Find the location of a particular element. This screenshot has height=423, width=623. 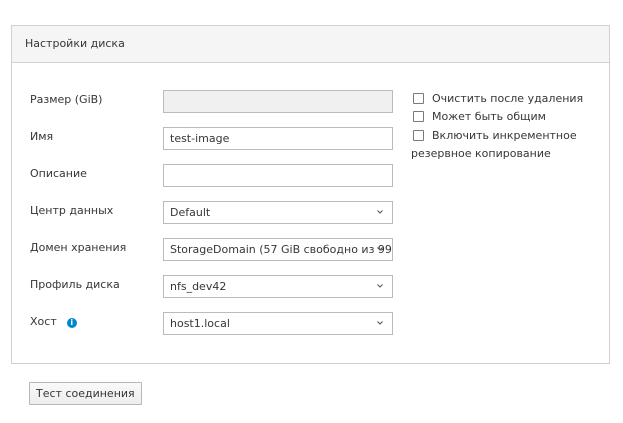

host-value: host1.local is located at coordinates (200, 323).